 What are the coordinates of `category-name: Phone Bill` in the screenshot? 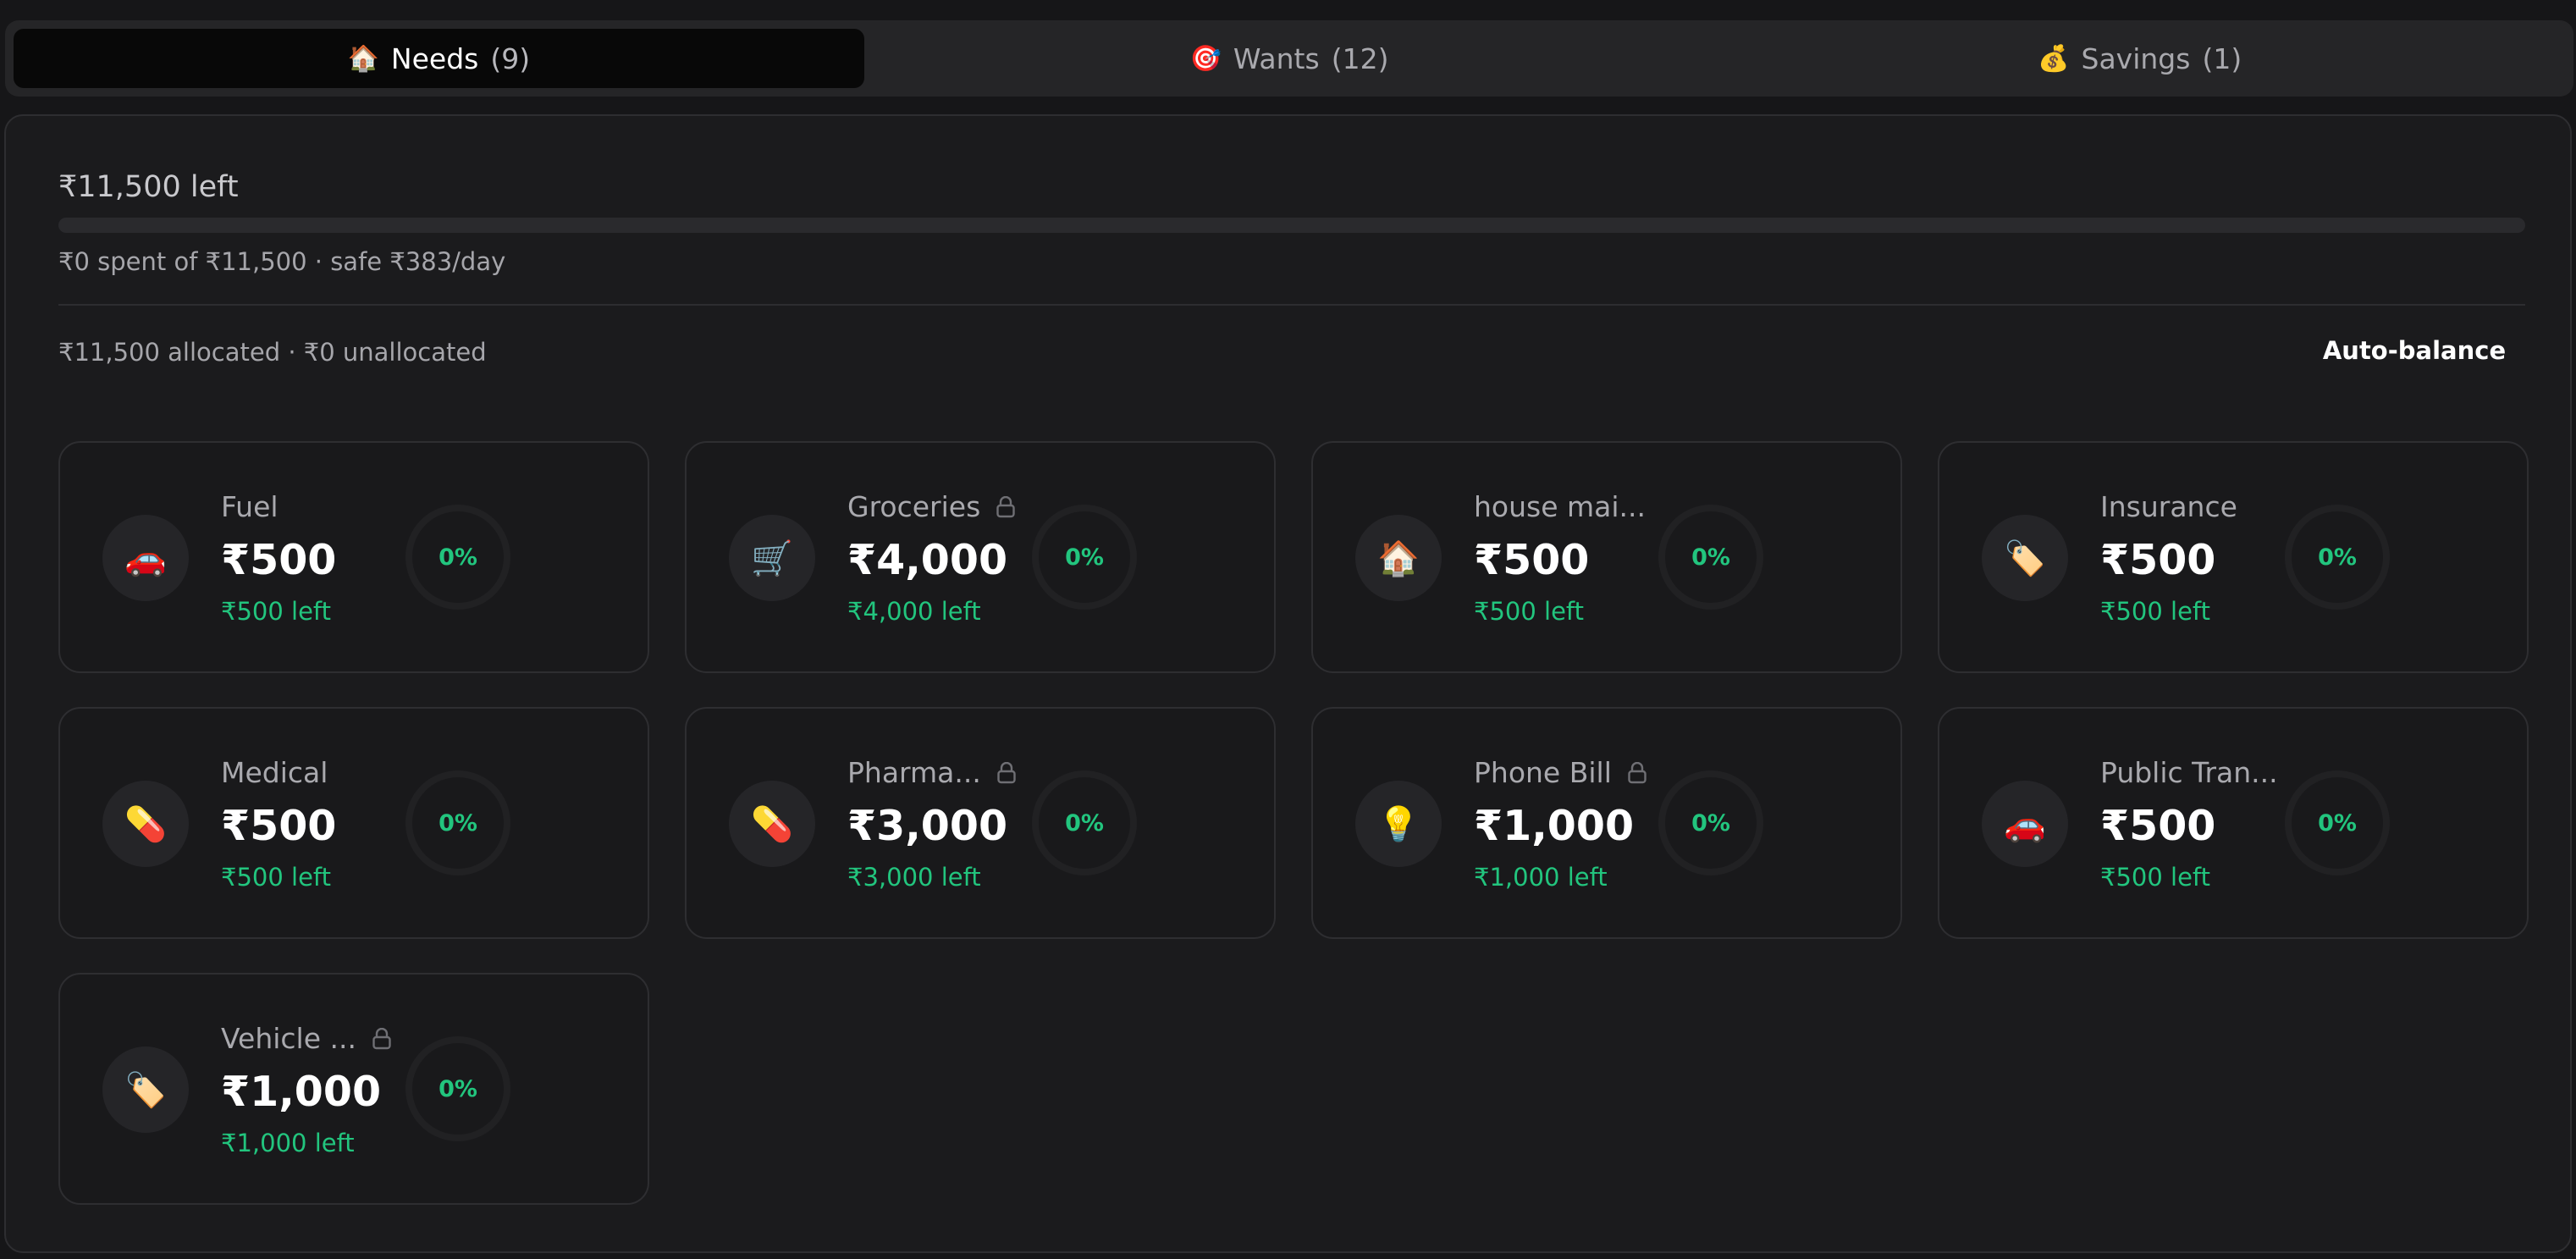 It's located at (1543, 773).